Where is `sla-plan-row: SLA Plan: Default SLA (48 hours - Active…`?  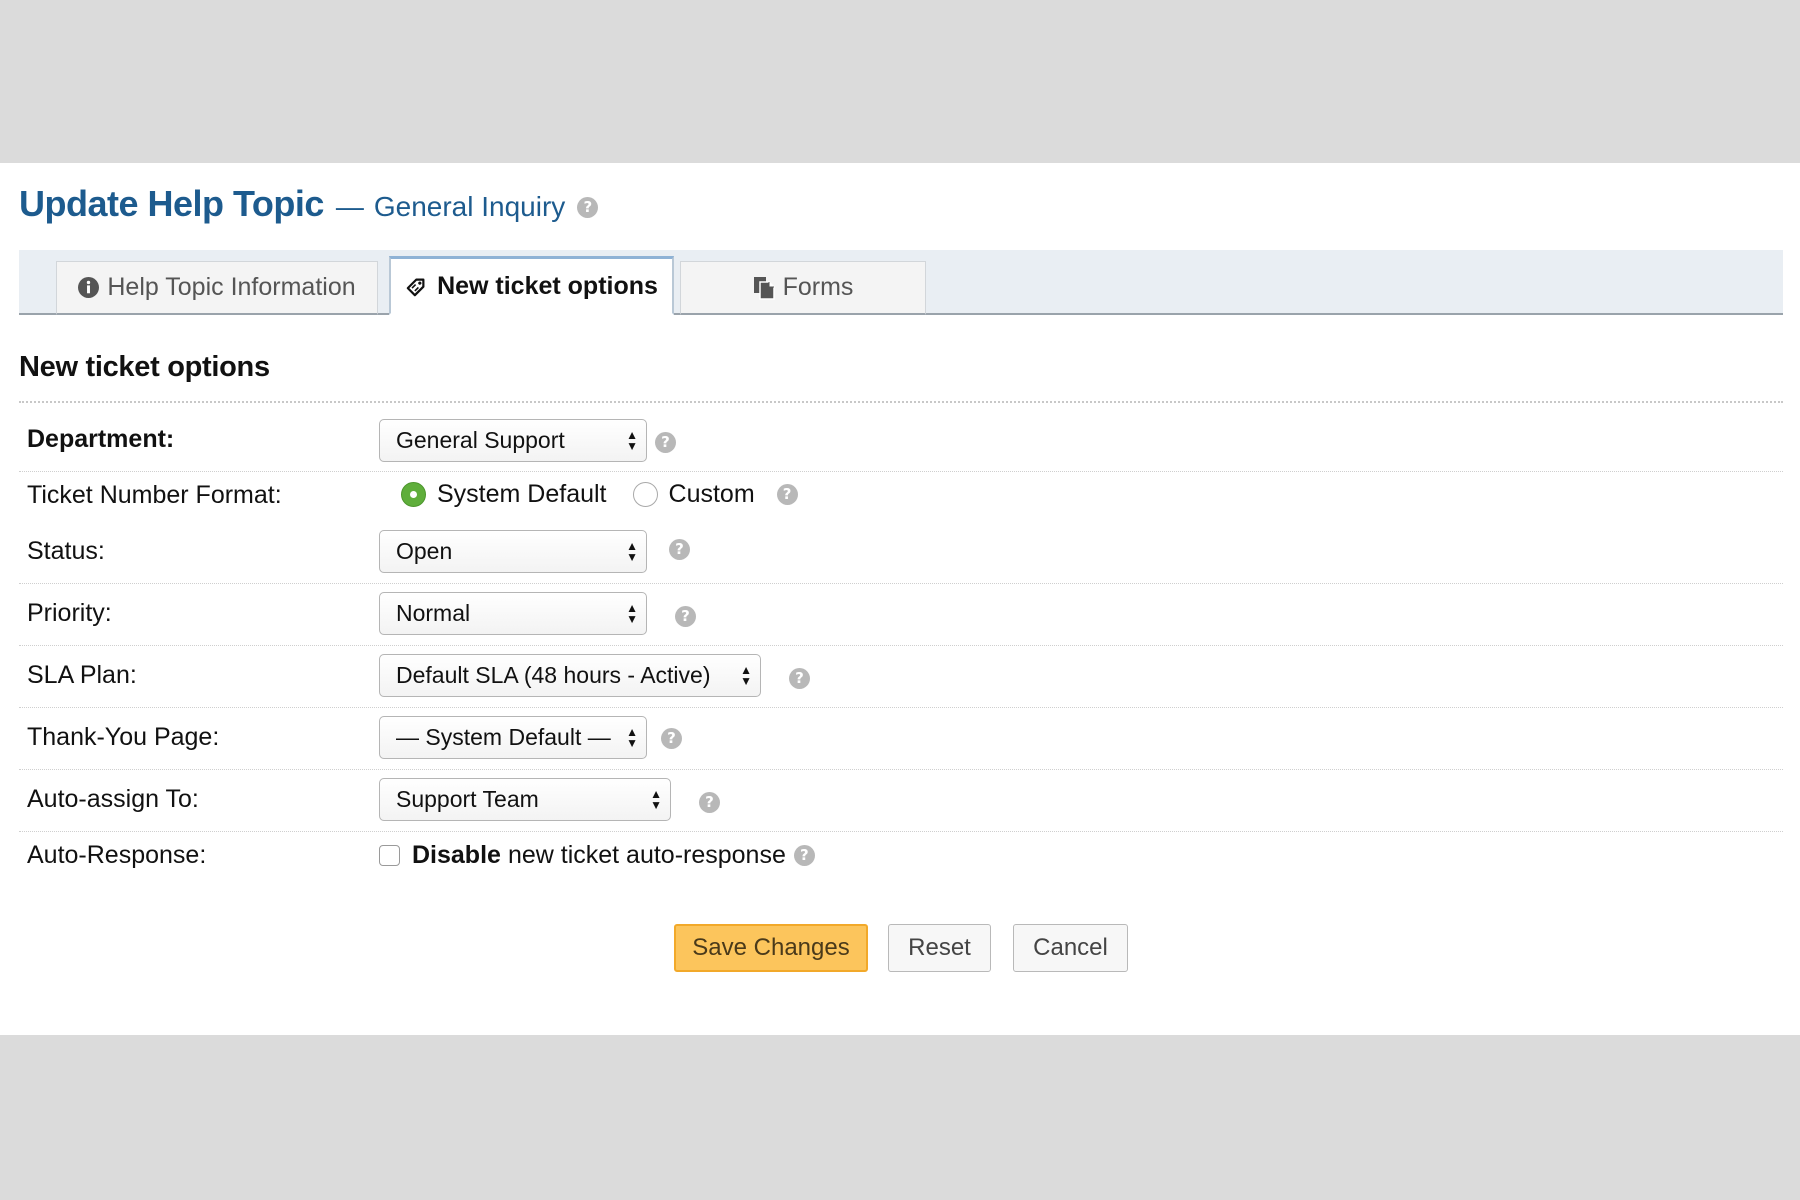
sla-plan-row: SLA Plan: Default SLA (48 hours - Active… is located at coordinates (901, 677).